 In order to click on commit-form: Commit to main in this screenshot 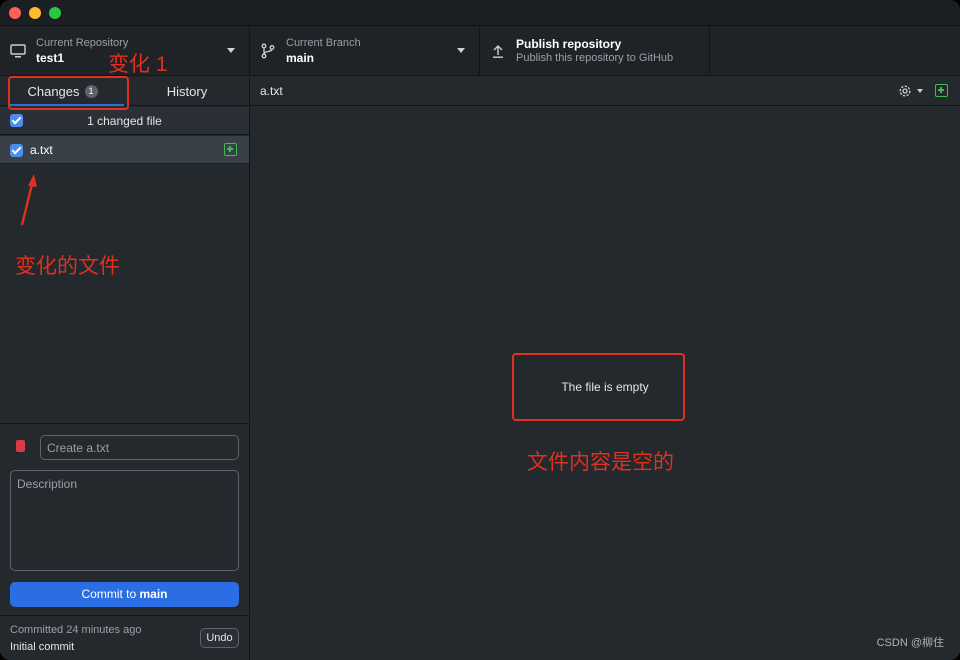, I will do `click(124, 519)`.